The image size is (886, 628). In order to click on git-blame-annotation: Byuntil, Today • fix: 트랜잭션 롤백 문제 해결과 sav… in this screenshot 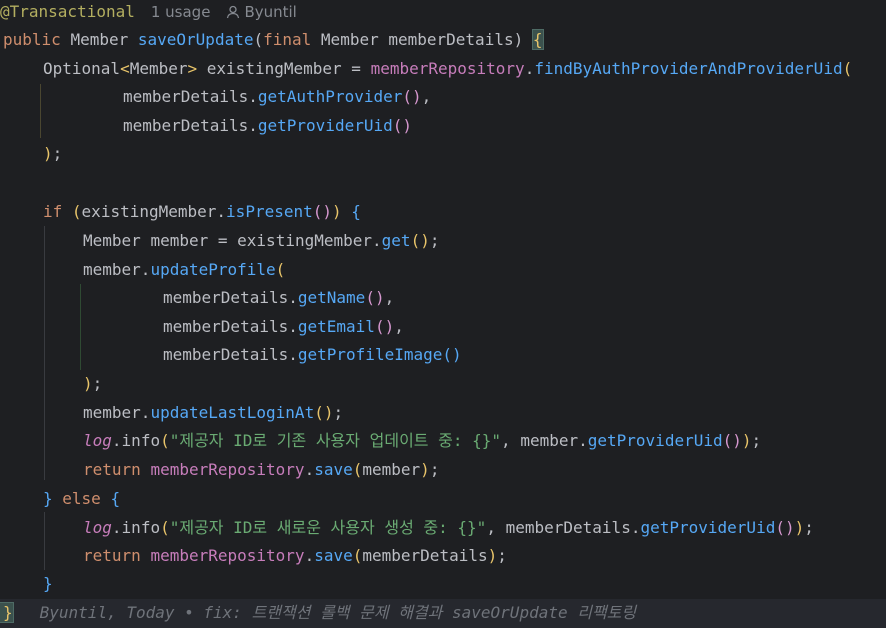, I will do `click(324, 612)`.